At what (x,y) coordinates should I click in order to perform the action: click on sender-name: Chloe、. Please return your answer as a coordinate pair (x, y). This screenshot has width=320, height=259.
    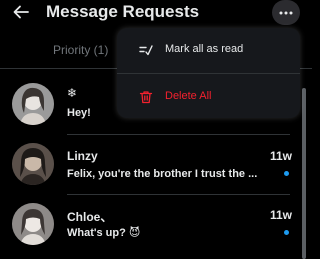
    Looking at the image, I should click on (90, 217).